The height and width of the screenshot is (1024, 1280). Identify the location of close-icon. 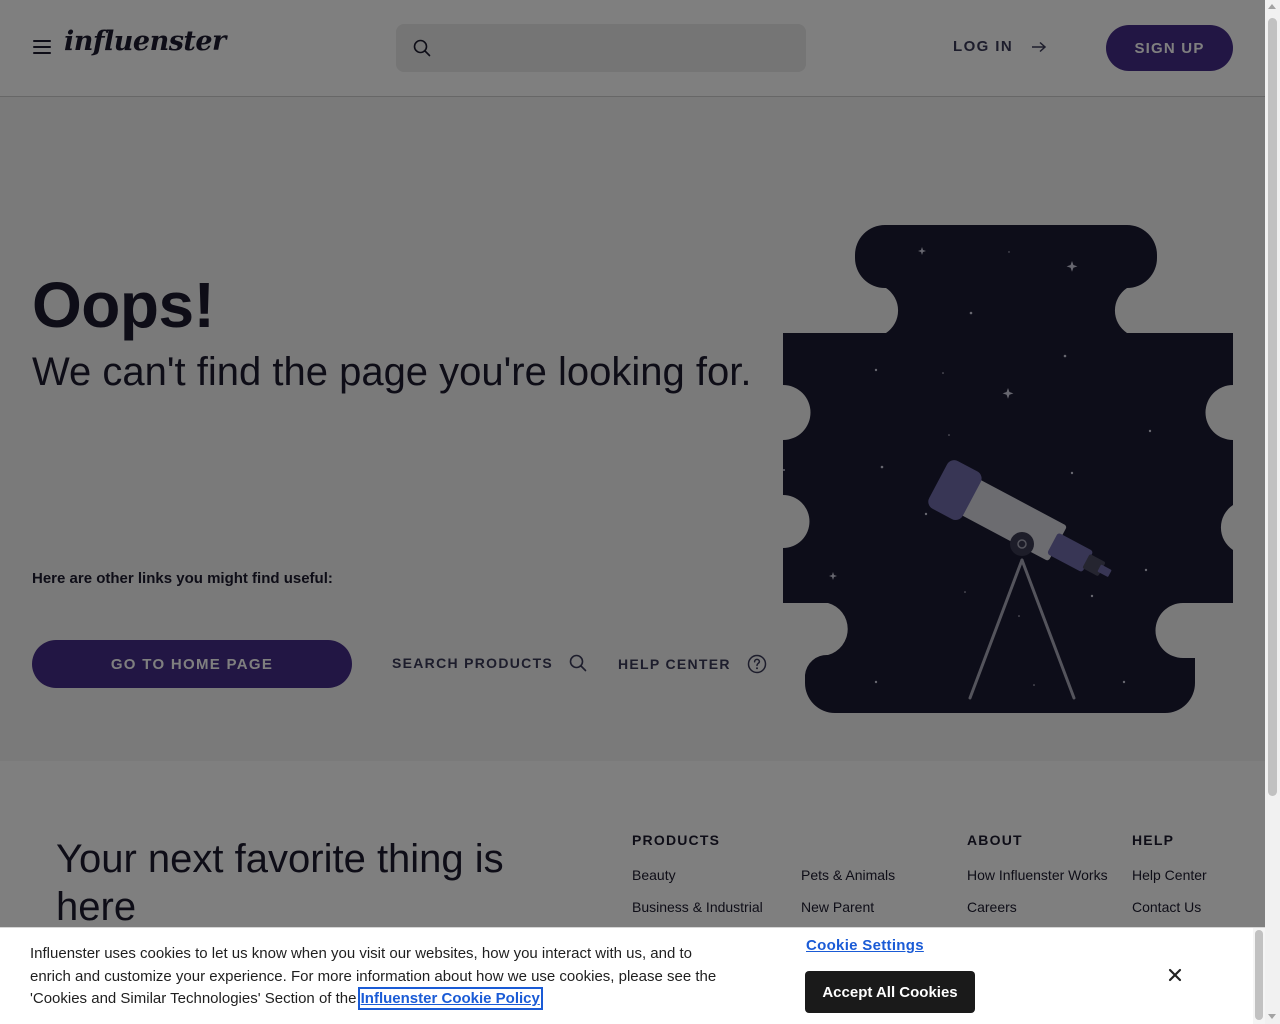
(1175, 975).